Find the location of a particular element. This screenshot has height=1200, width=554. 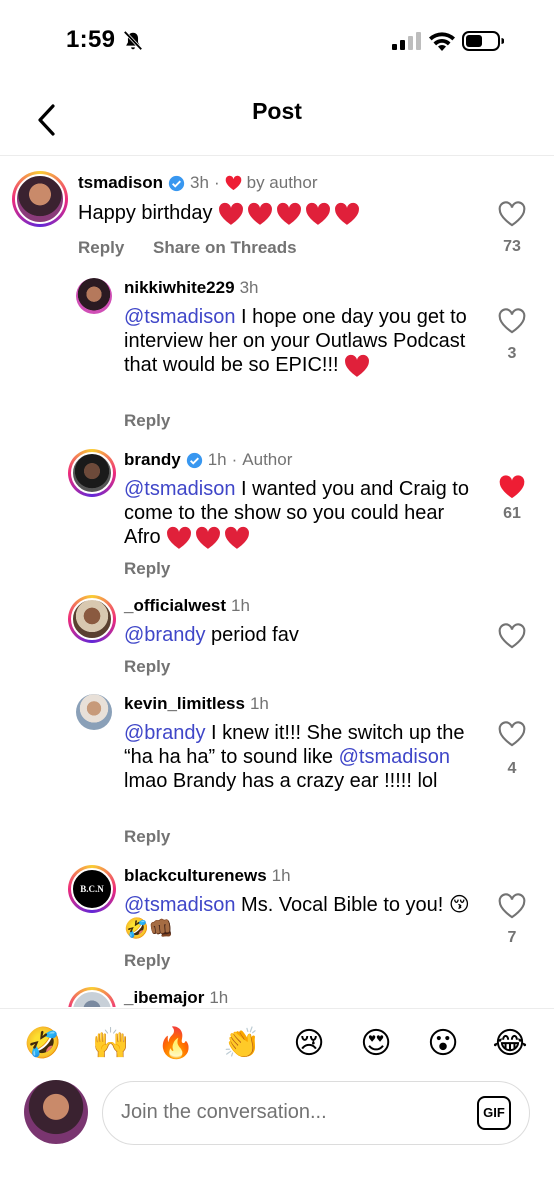

heart-icon is located at coordinates (233, 183).